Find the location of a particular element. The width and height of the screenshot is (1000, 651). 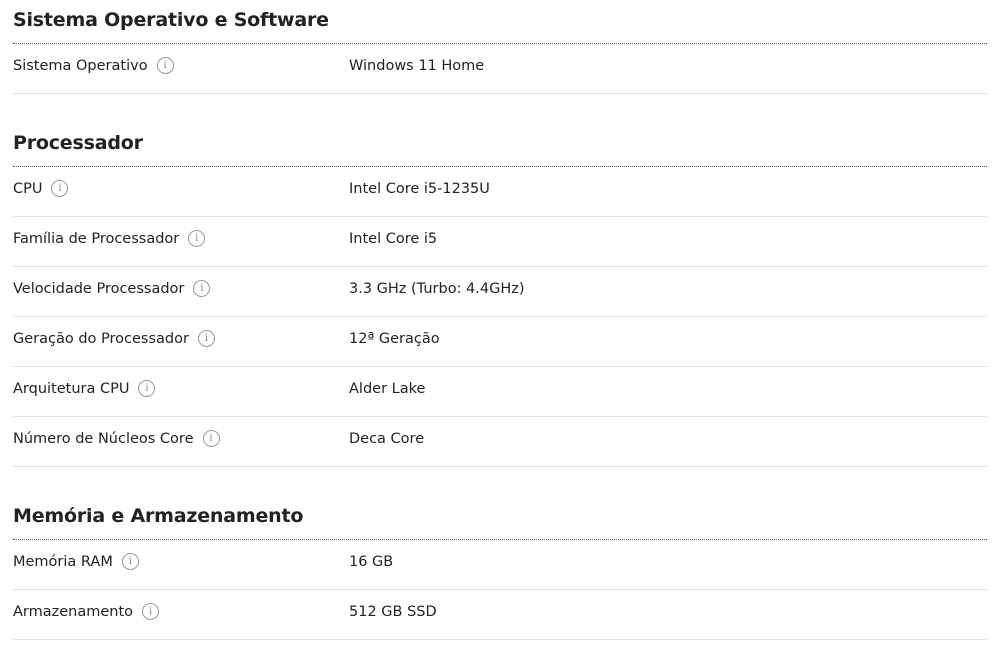

spec-label-cell: CPU i is located at coordinates (181, 188).